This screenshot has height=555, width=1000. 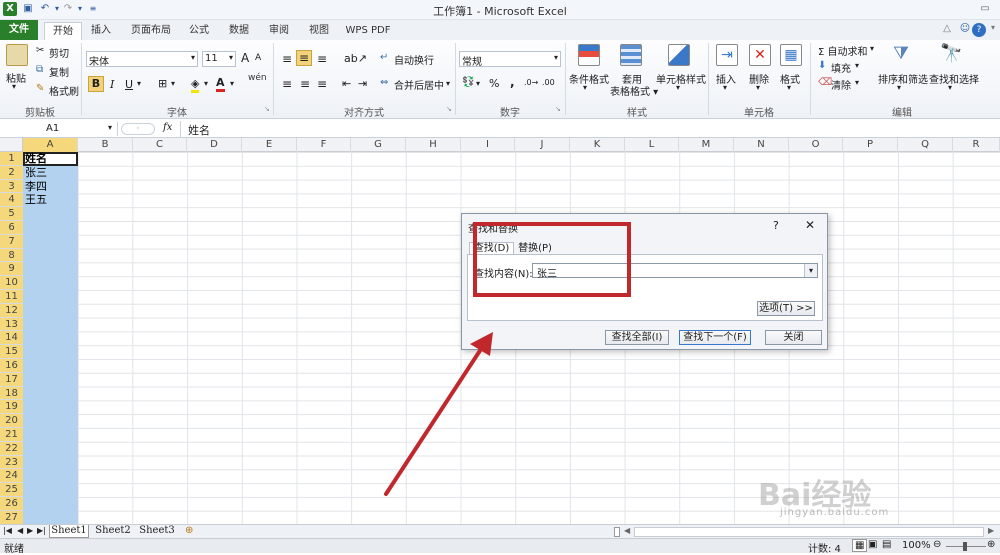 I want to click on row-header: 5, so click(x=11, y=214).